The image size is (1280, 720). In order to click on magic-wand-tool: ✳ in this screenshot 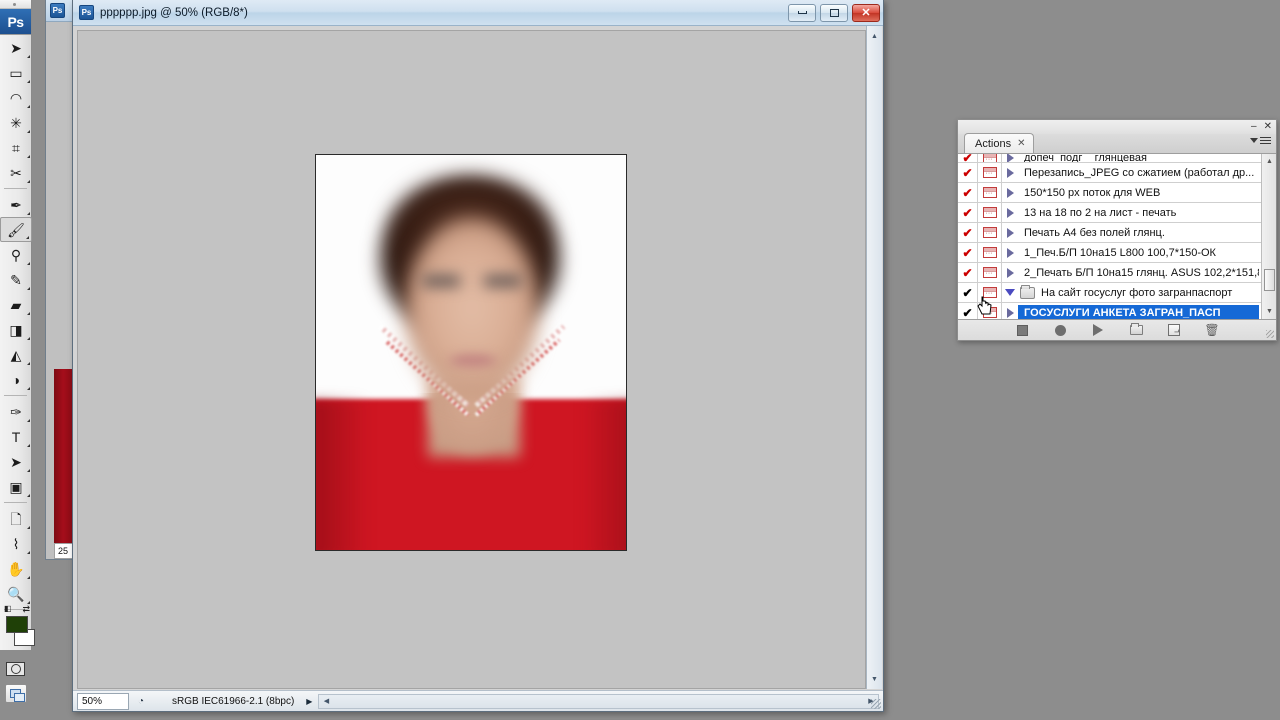, I will do `click(16, 122)`.